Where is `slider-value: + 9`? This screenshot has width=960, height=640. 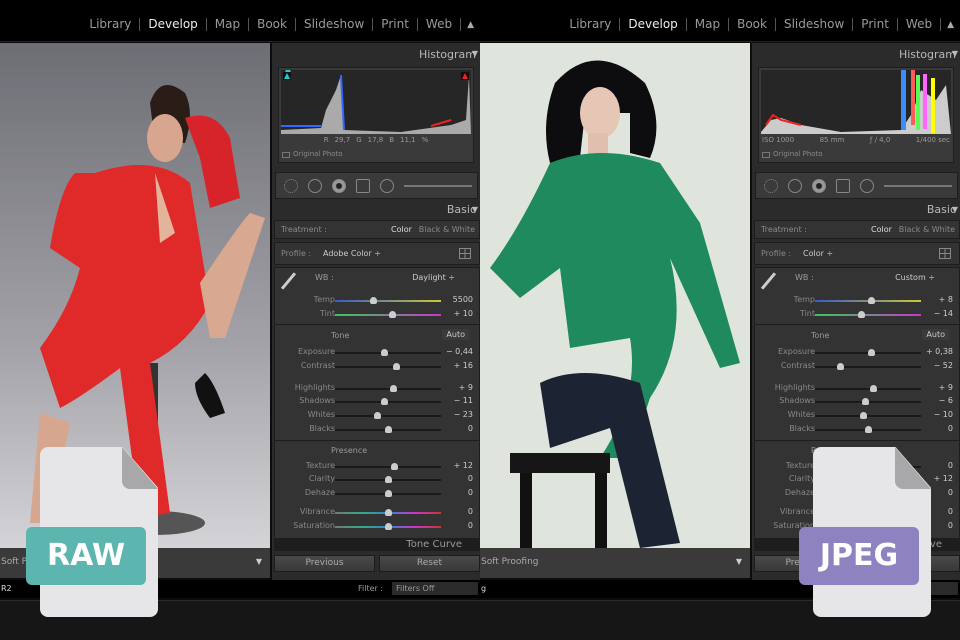
slider-value: + 9 is located at coordinates (466, 387).